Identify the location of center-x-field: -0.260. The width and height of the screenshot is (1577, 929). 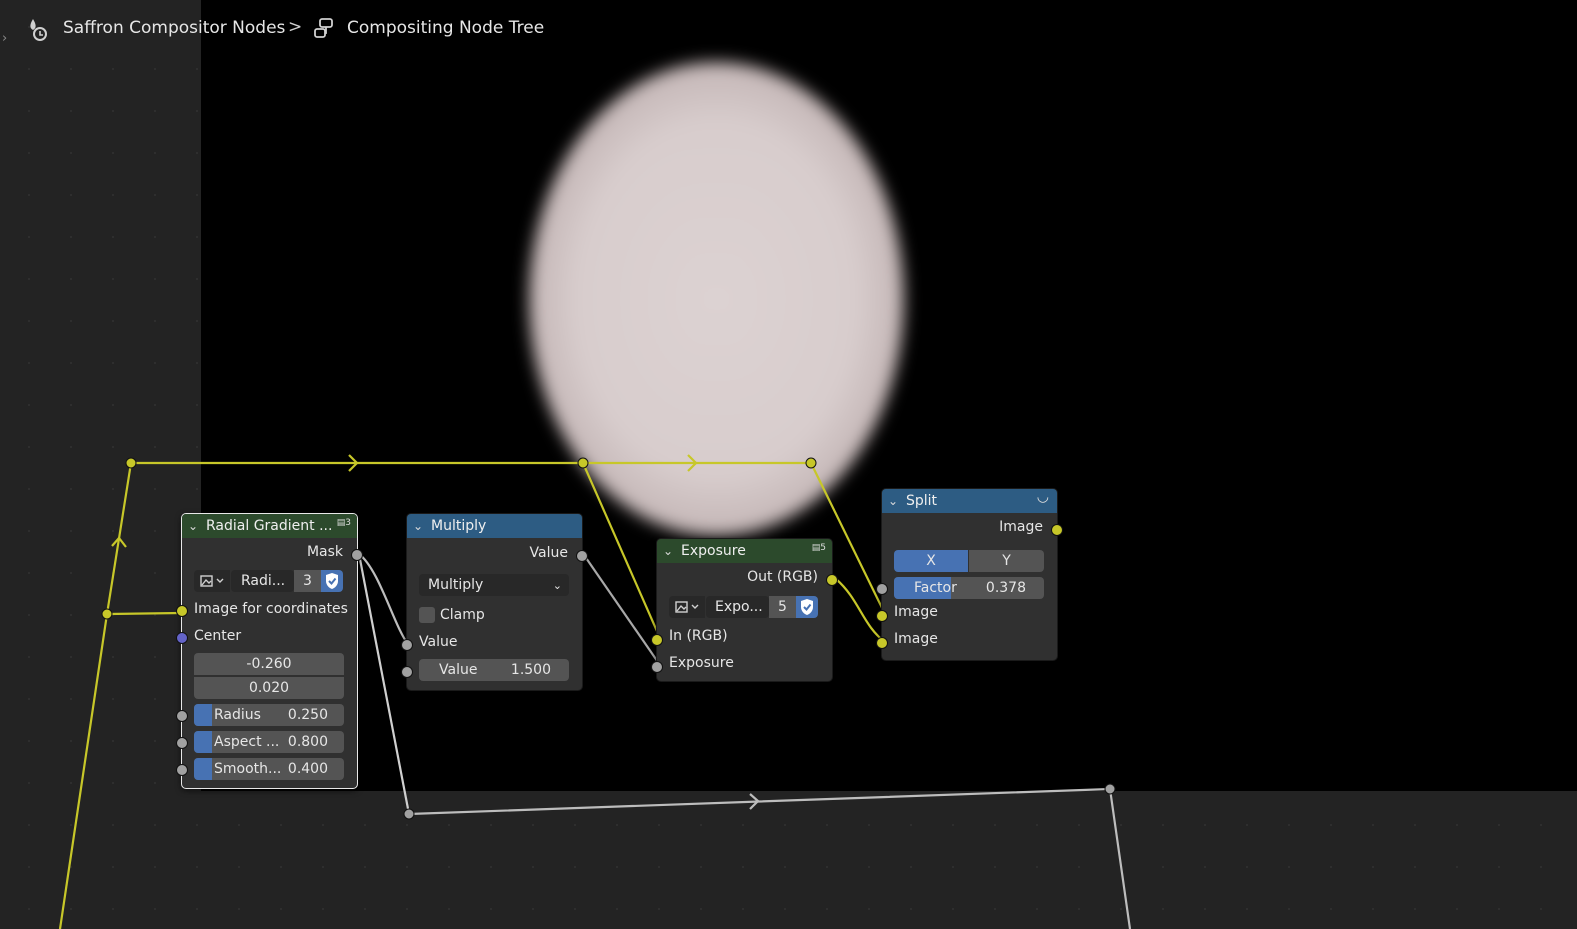
(269, 664).